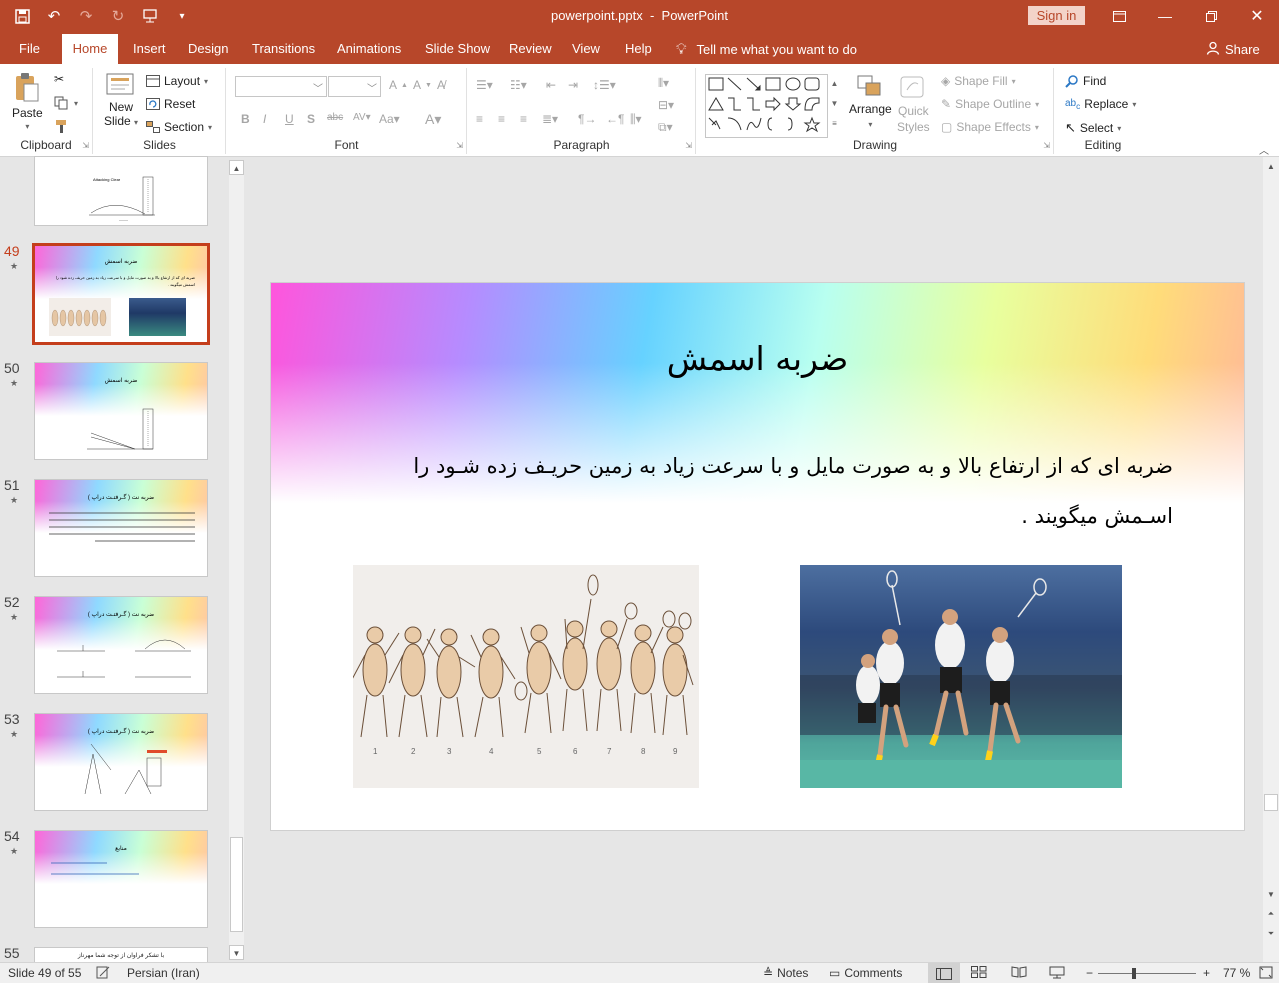 This screenshot has width=1279, height=983. Describe the element at coordinates (990, 104) in the screenshot. I see `shape-outline-button: ✎ Shape Outline ▾` at that location.